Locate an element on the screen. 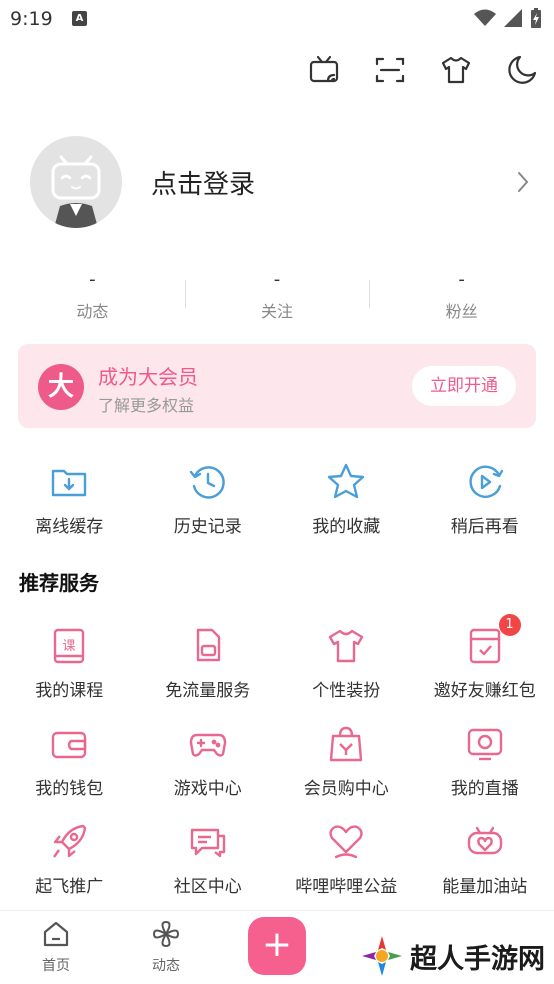 The image size is (554, 984). service-label: 起飞推广 is located at coordinates (69, 887).